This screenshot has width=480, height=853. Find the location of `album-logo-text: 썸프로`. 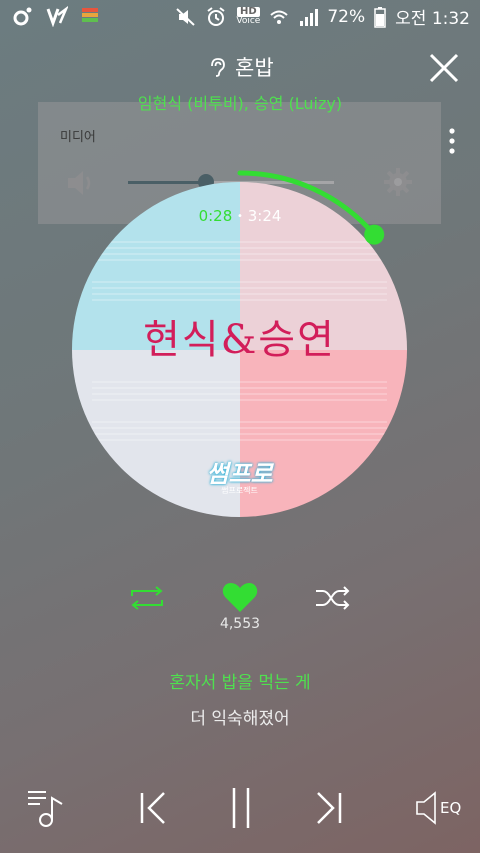

album-logo-text: 썸프로 is located at coordinates (239, 474).